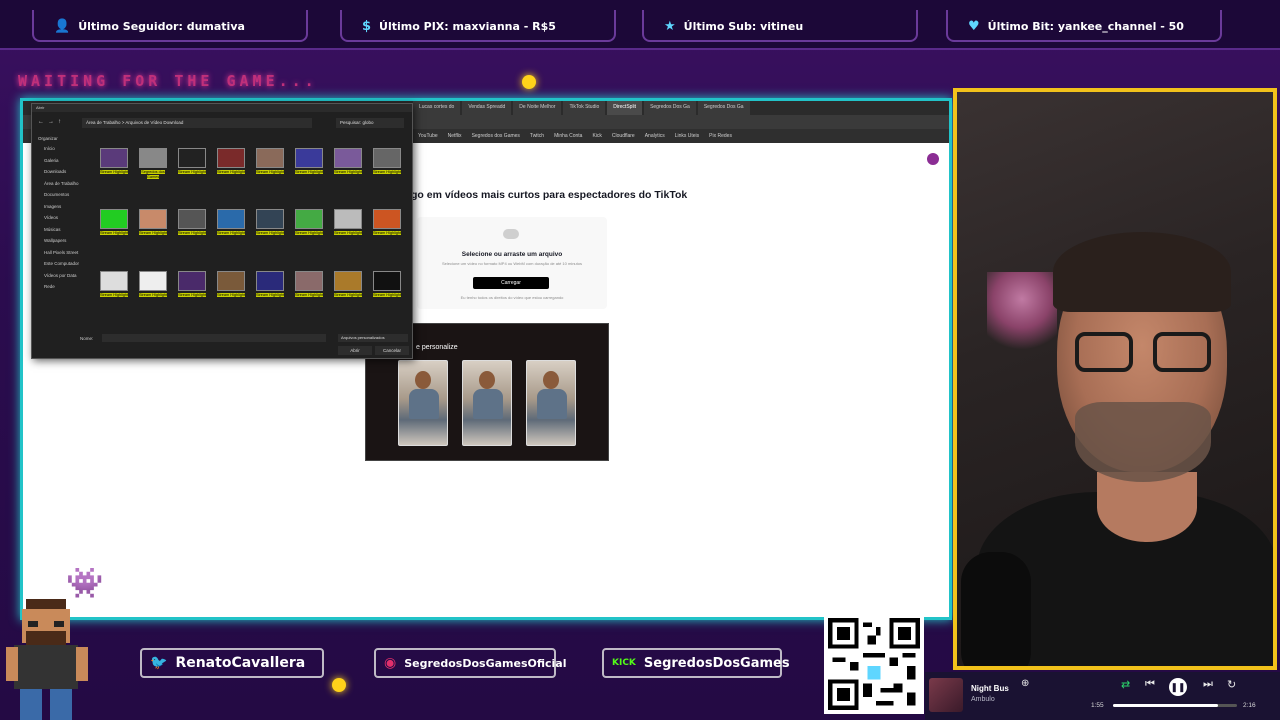  Describe the element at coordinates (390, 663) in the screenshot. I see `instagram-icon: ◉` at that location.